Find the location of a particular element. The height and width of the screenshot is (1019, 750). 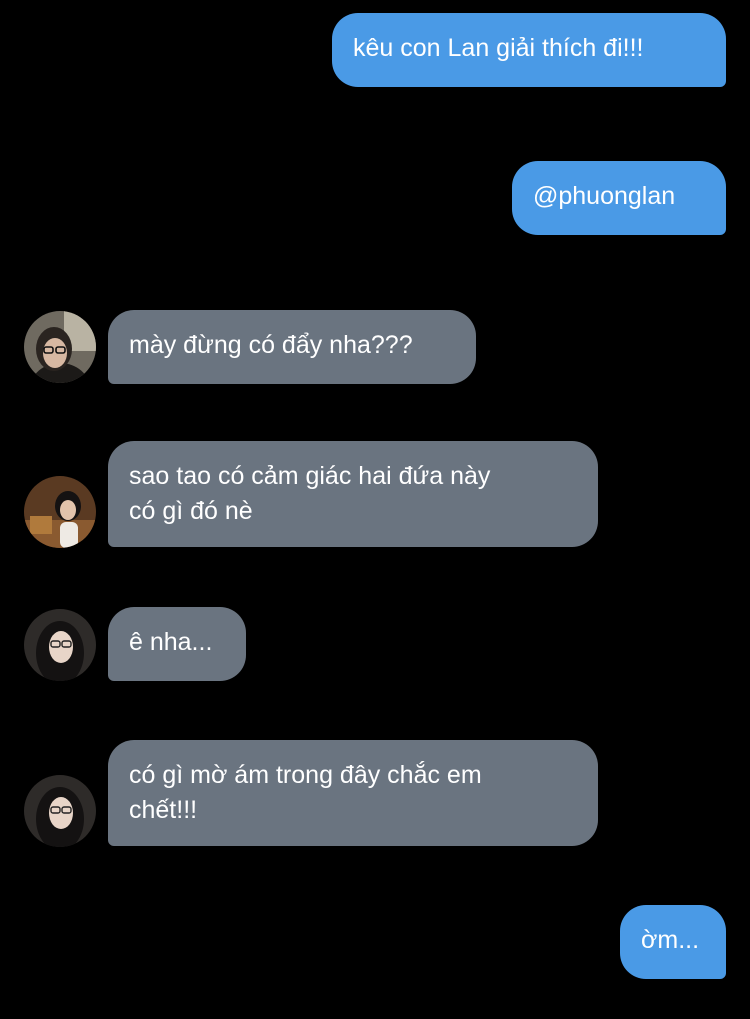

message-bubble-outgoing: @phuonglan is located at coordinates (619, 198).